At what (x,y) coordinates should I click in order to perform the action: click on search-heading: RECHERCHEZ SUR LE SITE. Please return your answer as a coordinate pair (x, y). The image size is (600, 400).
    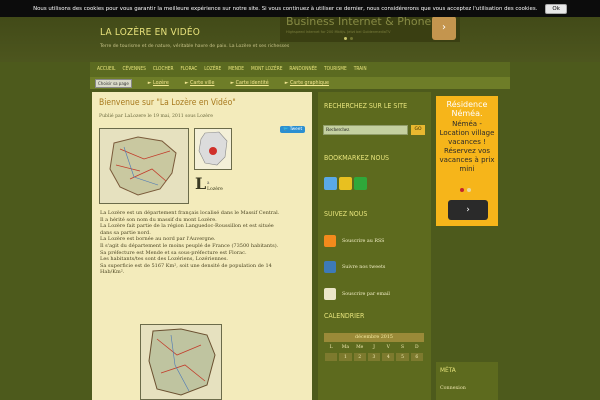
    Looking at the image, I should click on (366, 106).